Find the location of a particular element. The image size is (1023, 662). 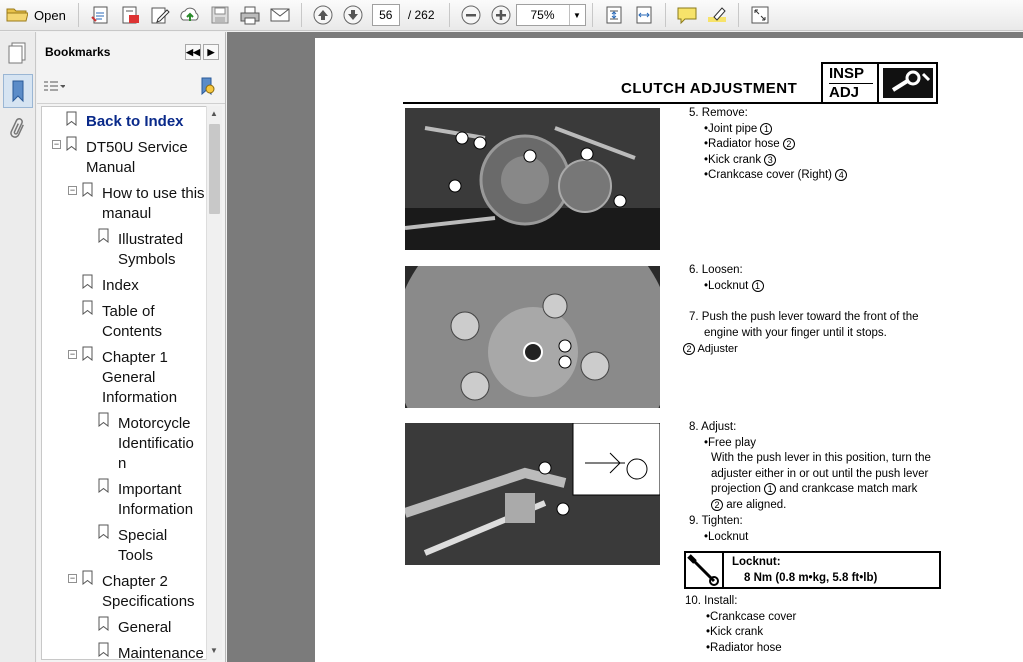

upload-icon is located at coordinates (190, 15).